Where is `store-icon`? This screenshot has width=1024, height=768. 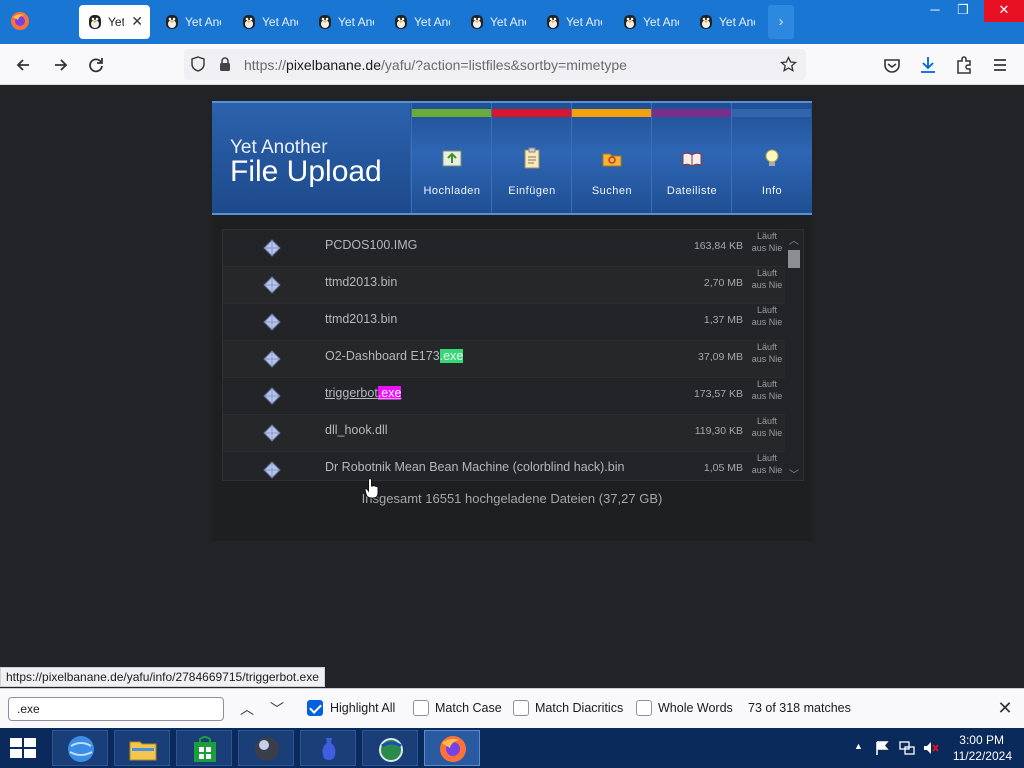 store-icon is located at coordinates (205, 749).